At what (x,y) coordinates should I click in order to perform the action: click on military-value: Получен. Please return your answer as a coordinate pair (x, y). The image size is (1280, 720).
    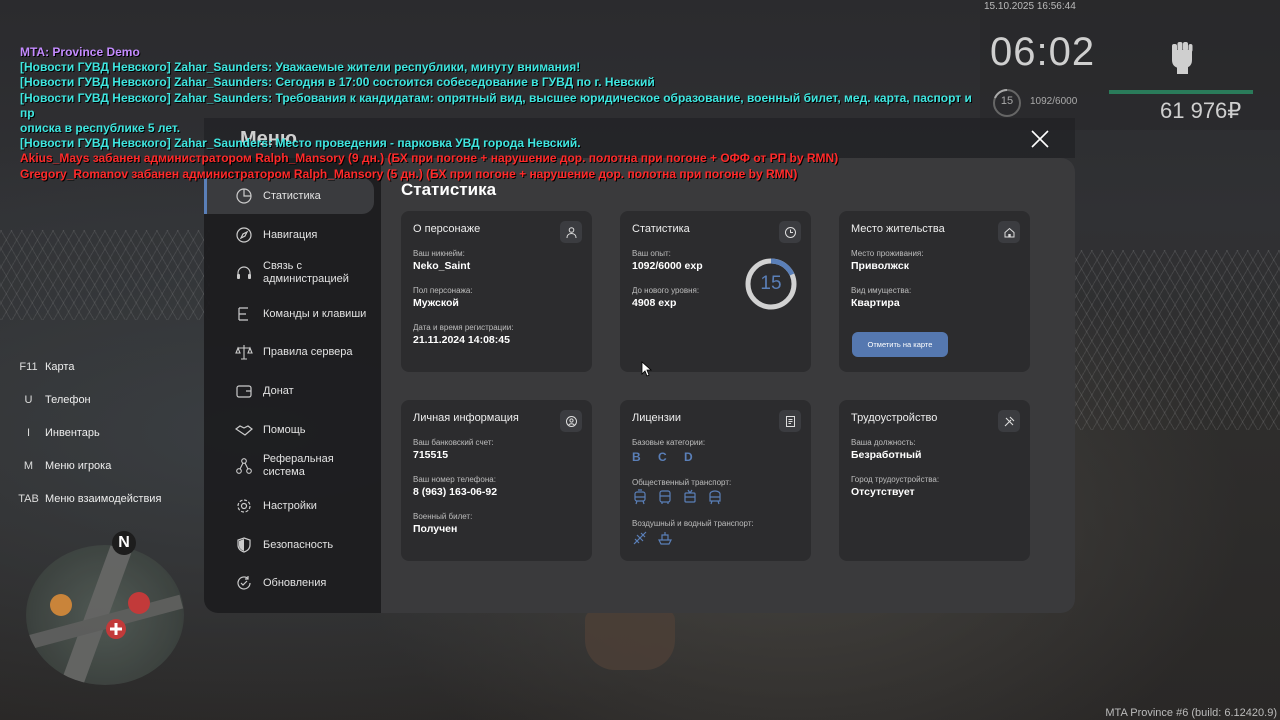
    Looking at the image, I should click on (435, 529).